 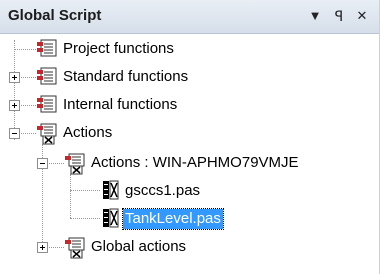 What do you see at coordinates (139, 246) in the screenshot?
I see `tree-item-label: Global actions` at bounding box center [139, 246].